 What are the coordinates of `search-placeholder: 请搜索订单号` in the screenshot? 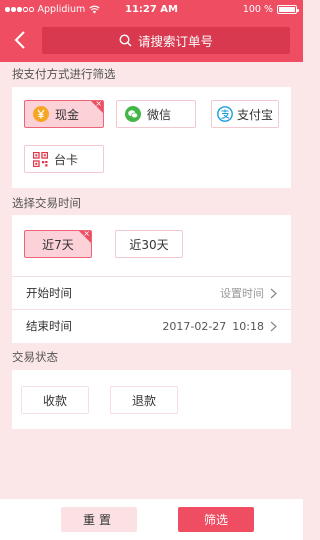 It's located at (175, 41).